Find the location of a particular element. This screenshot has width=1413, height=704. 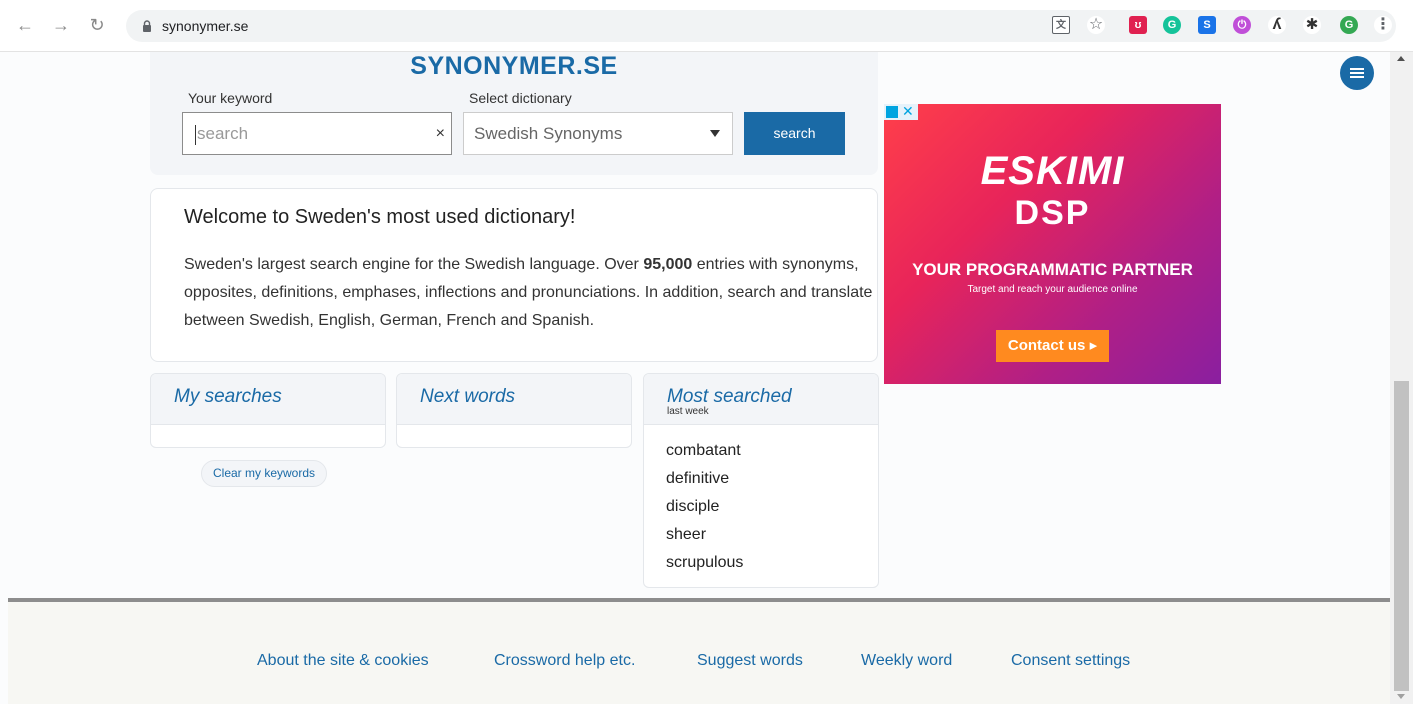

footer-link-suggest: Suggest words is located at coordinates (750, 661).